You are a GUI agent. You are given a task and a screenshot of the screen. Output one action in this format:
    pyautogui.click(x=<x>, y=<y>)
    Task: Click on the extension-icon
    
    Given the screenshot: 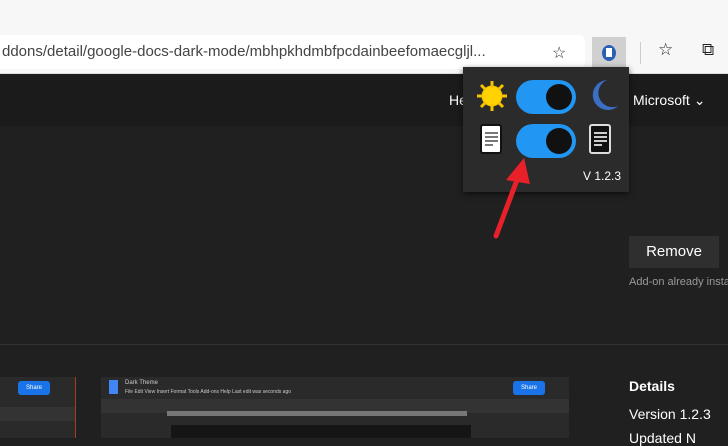 What is the action you would take?
    pyautogui.click(x=609, y=53)
    